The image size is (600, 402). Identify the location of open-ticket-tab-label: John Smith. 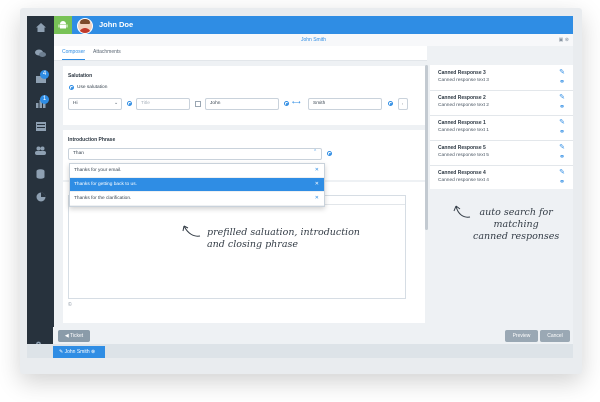
(77, 352).